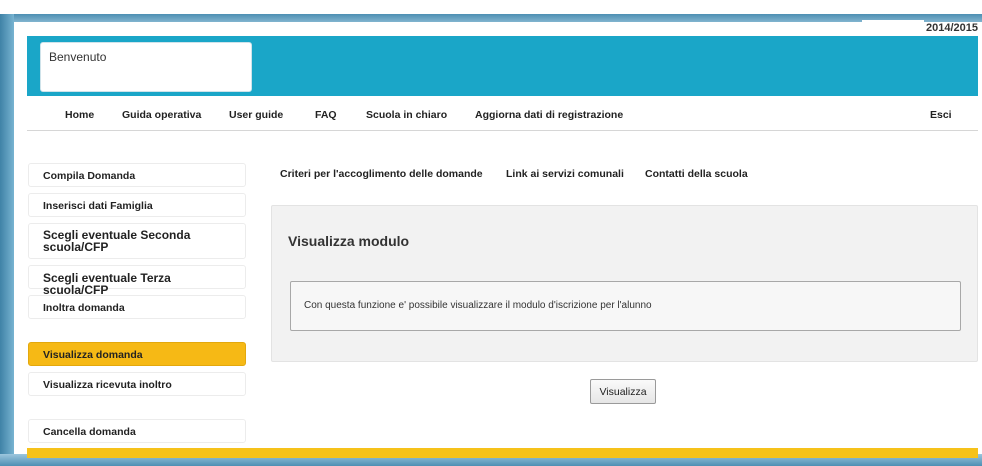  I want to click on link-criteri: Criteri per l'accoglimento delle domande, so click(381, 174).